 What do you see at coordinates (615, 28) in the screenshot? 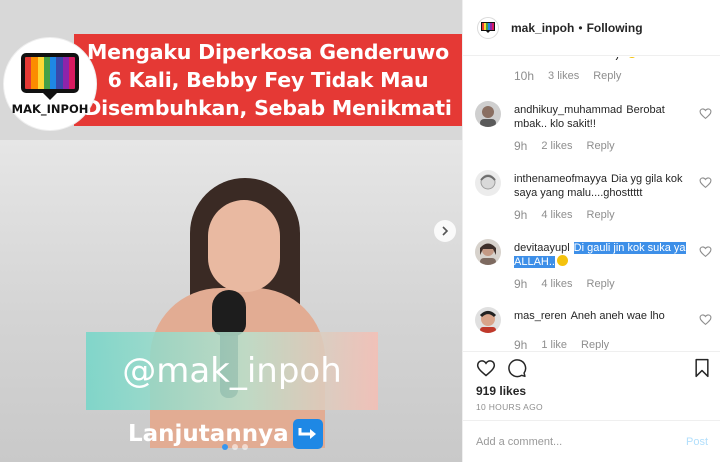
I see `following-button: Following` at bounding box center [615, 28].